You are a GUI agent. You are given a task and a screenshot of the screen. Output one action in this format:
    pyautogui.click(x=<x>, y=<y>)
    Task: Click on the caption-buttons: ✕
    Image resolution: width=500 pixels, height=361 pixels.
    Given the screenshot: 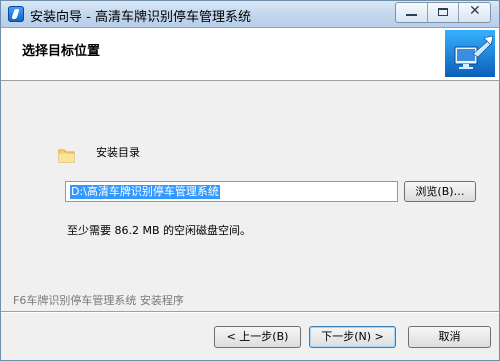 What is the action you would take?
    pyautogui.click(x=443, y=12)
    